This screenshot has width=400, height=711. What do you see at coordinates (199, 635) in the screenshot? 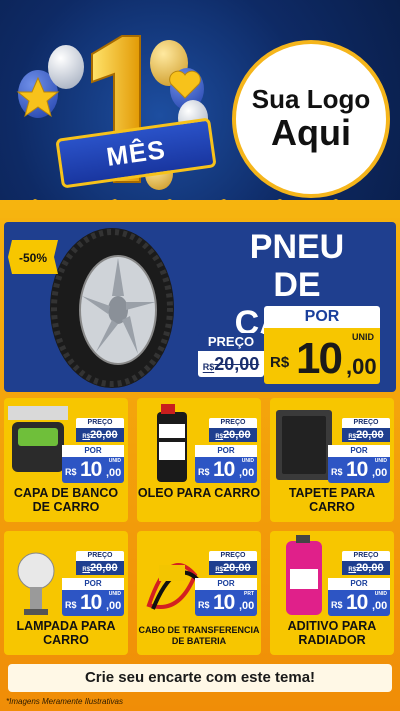
I see `product-name: CABO DE TRANSFERENCIA DE BATERIA` at bounding box center [199, 635].